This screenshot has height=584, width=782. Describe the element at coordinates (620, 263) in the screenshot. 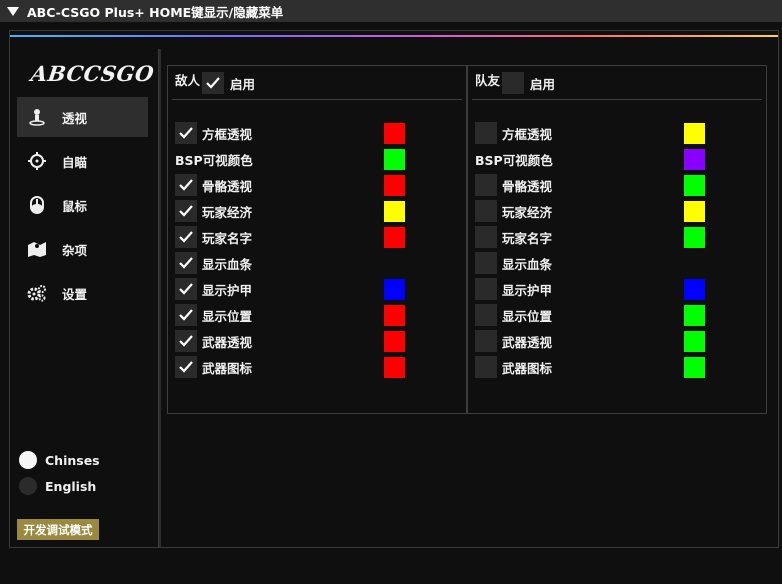

I see `team-option-row: 显示血条` at that location.